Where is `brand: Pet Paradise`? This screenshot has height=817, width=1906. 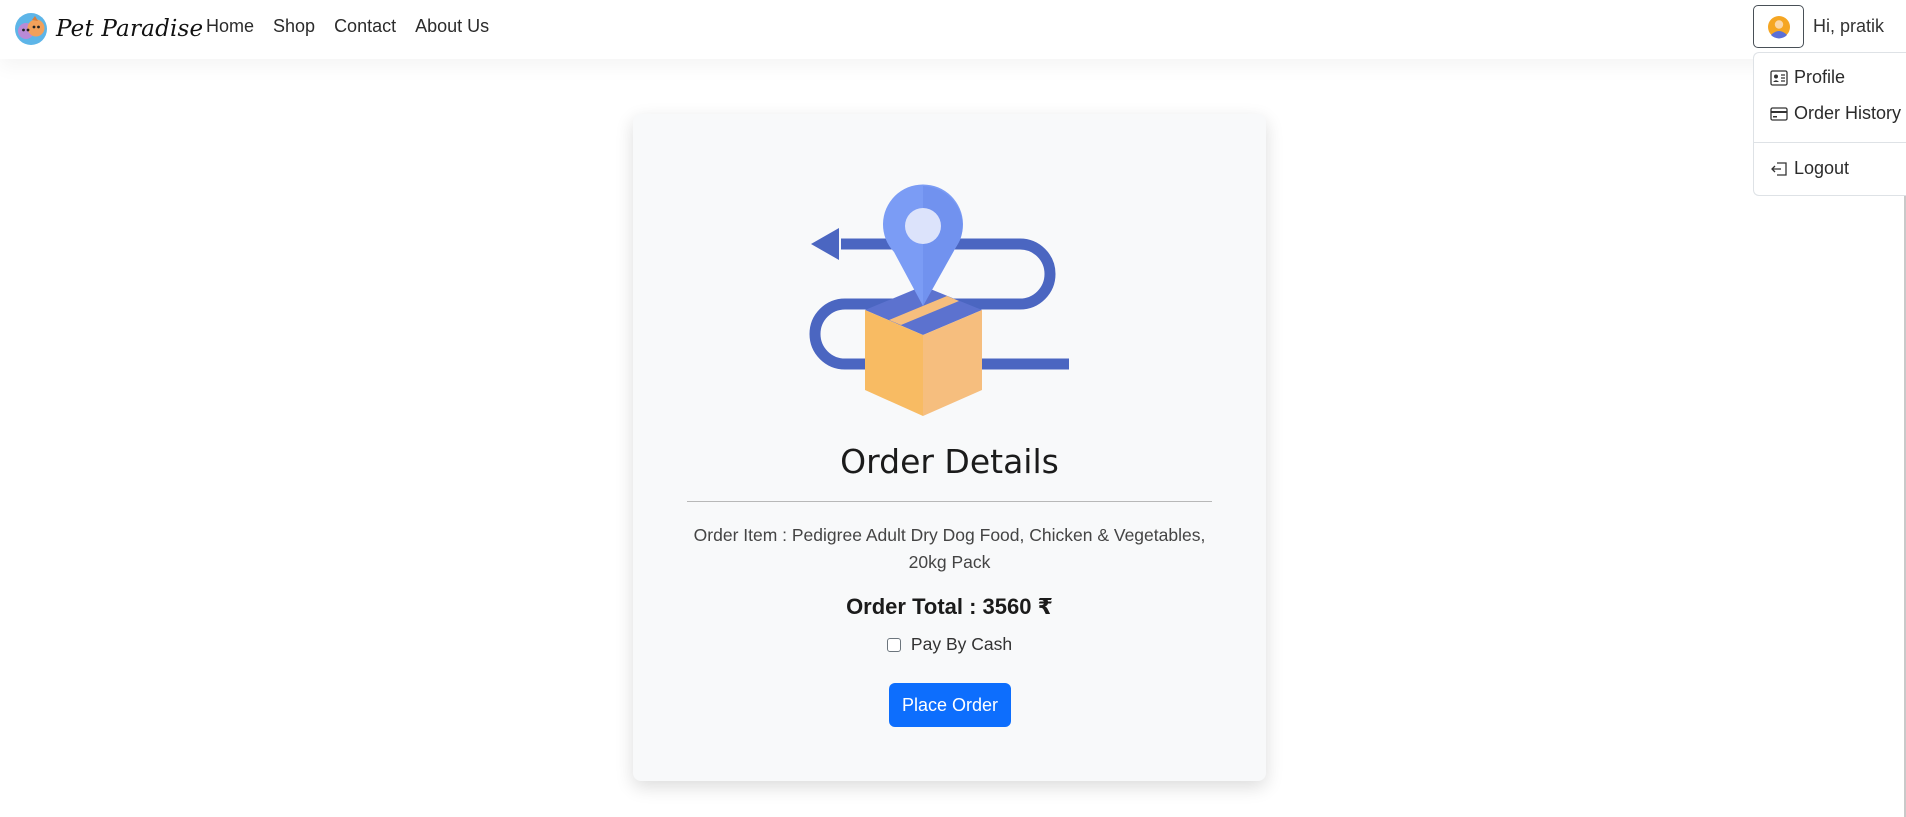
brand: Pet Paradise is located at coordinates (108, 29).